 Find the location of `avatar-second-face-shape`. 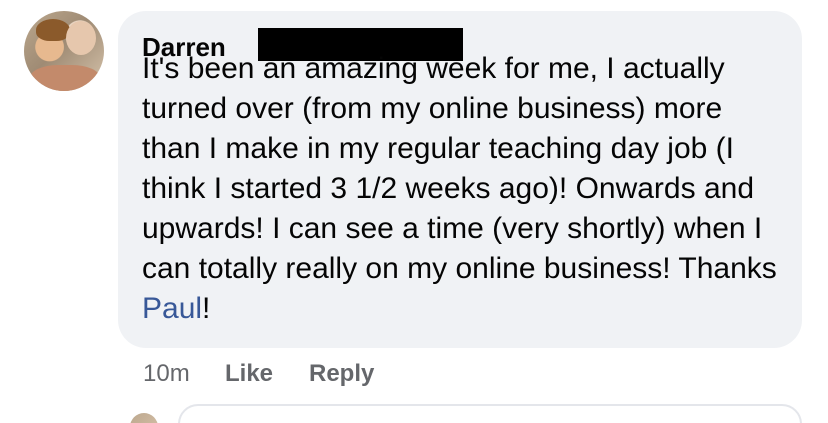

avatar-second-face-shape is located at coordinates (81, 38).